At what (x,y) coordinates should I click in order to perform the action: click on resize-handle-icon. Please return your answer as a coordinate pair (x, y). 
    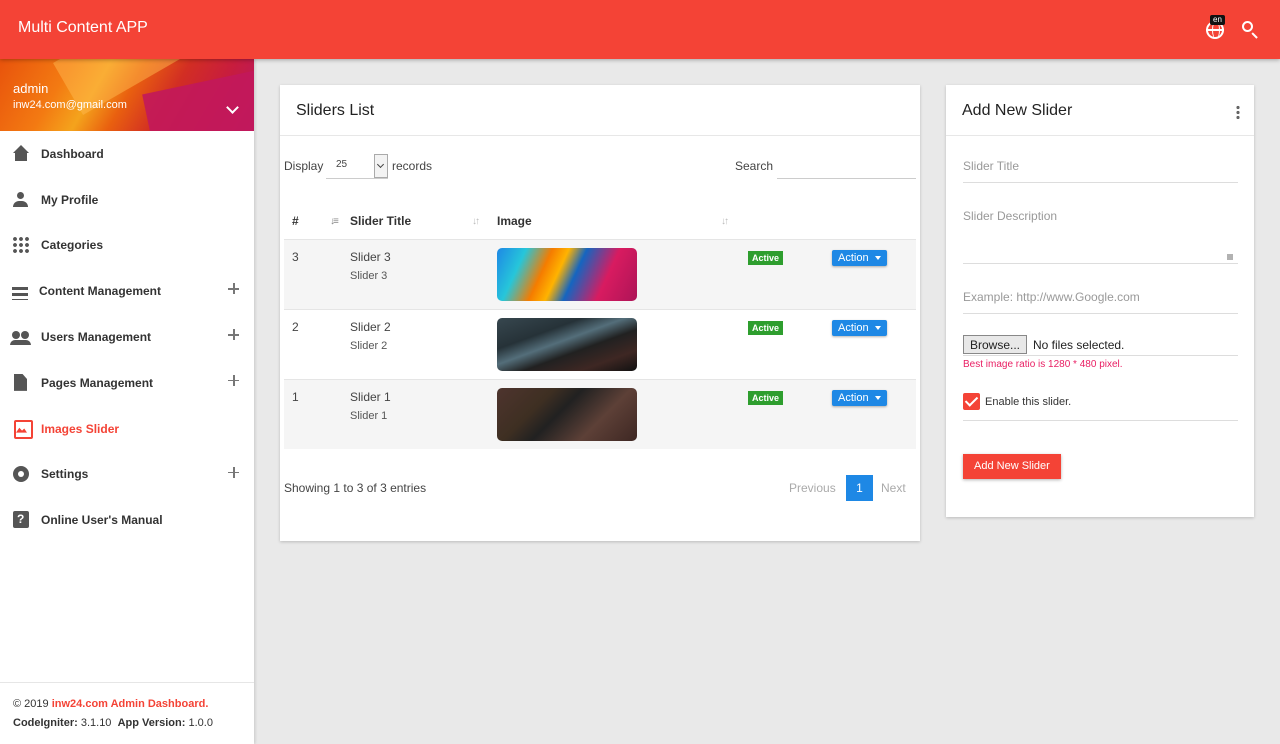
    Looking at the image, I should click on (1230, 257).